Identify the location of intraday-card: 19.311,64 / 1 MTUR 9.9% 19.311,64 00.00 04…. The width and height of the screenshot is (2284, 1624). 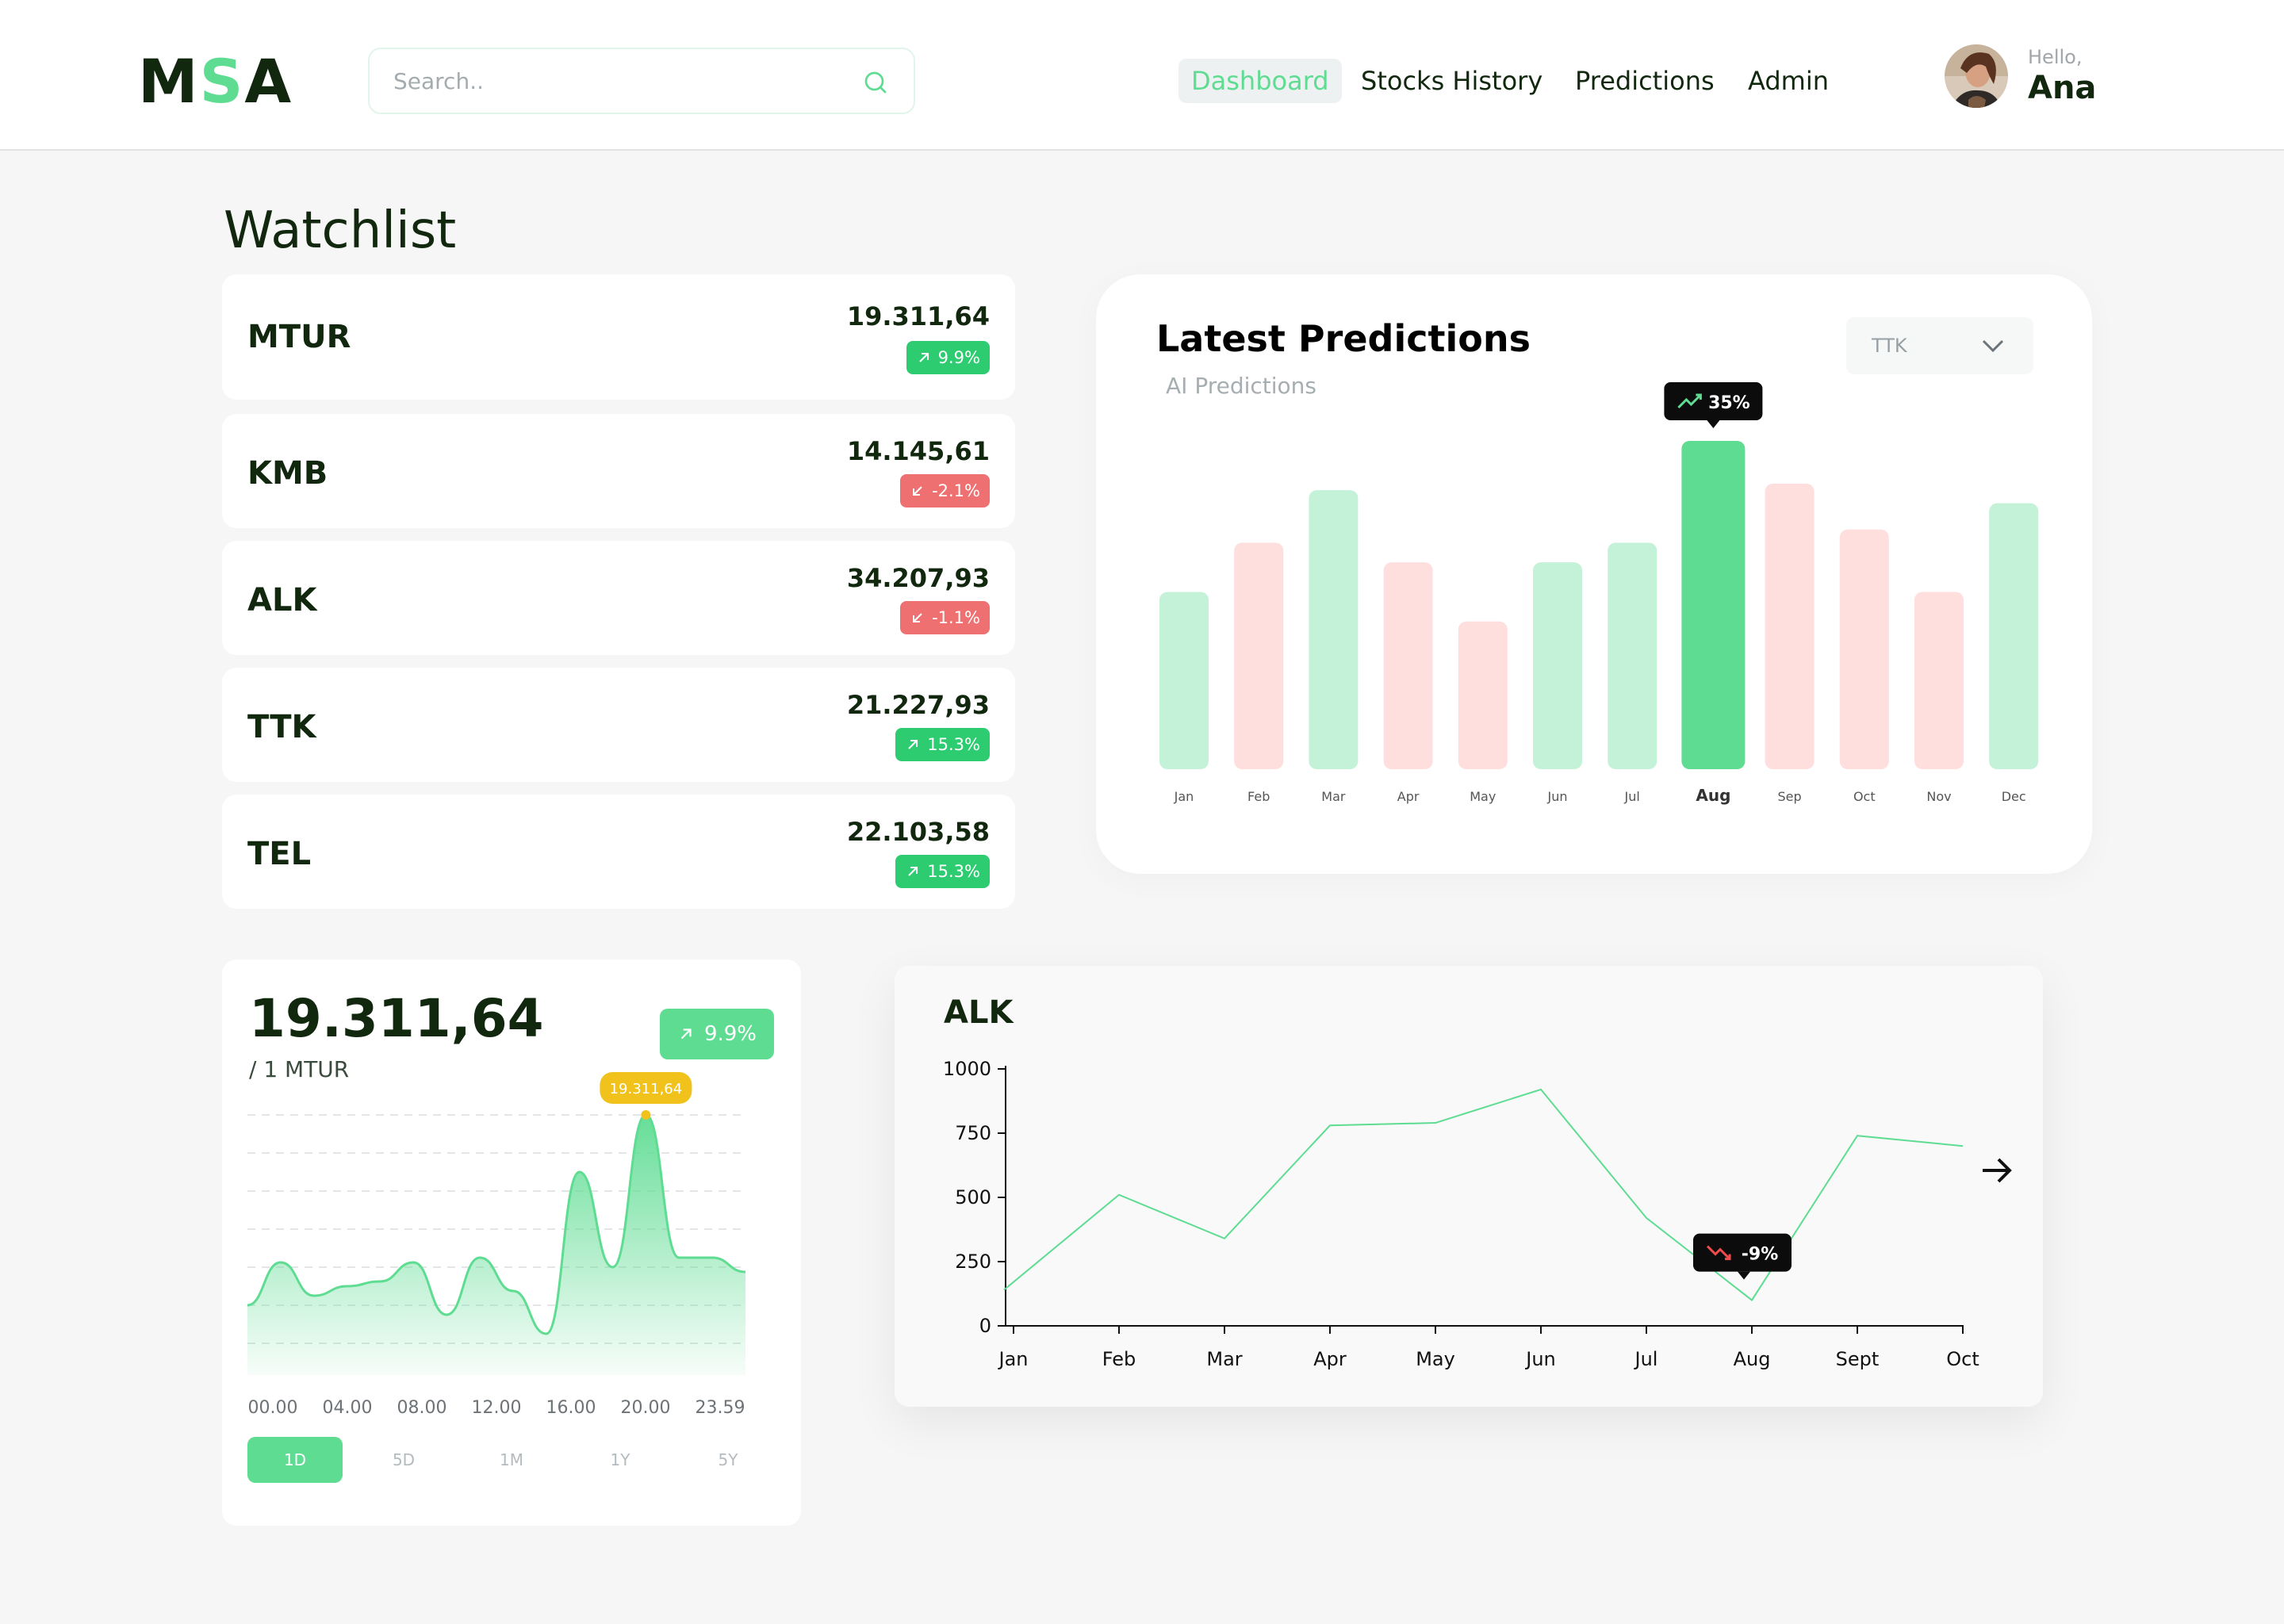
(511, 1242).